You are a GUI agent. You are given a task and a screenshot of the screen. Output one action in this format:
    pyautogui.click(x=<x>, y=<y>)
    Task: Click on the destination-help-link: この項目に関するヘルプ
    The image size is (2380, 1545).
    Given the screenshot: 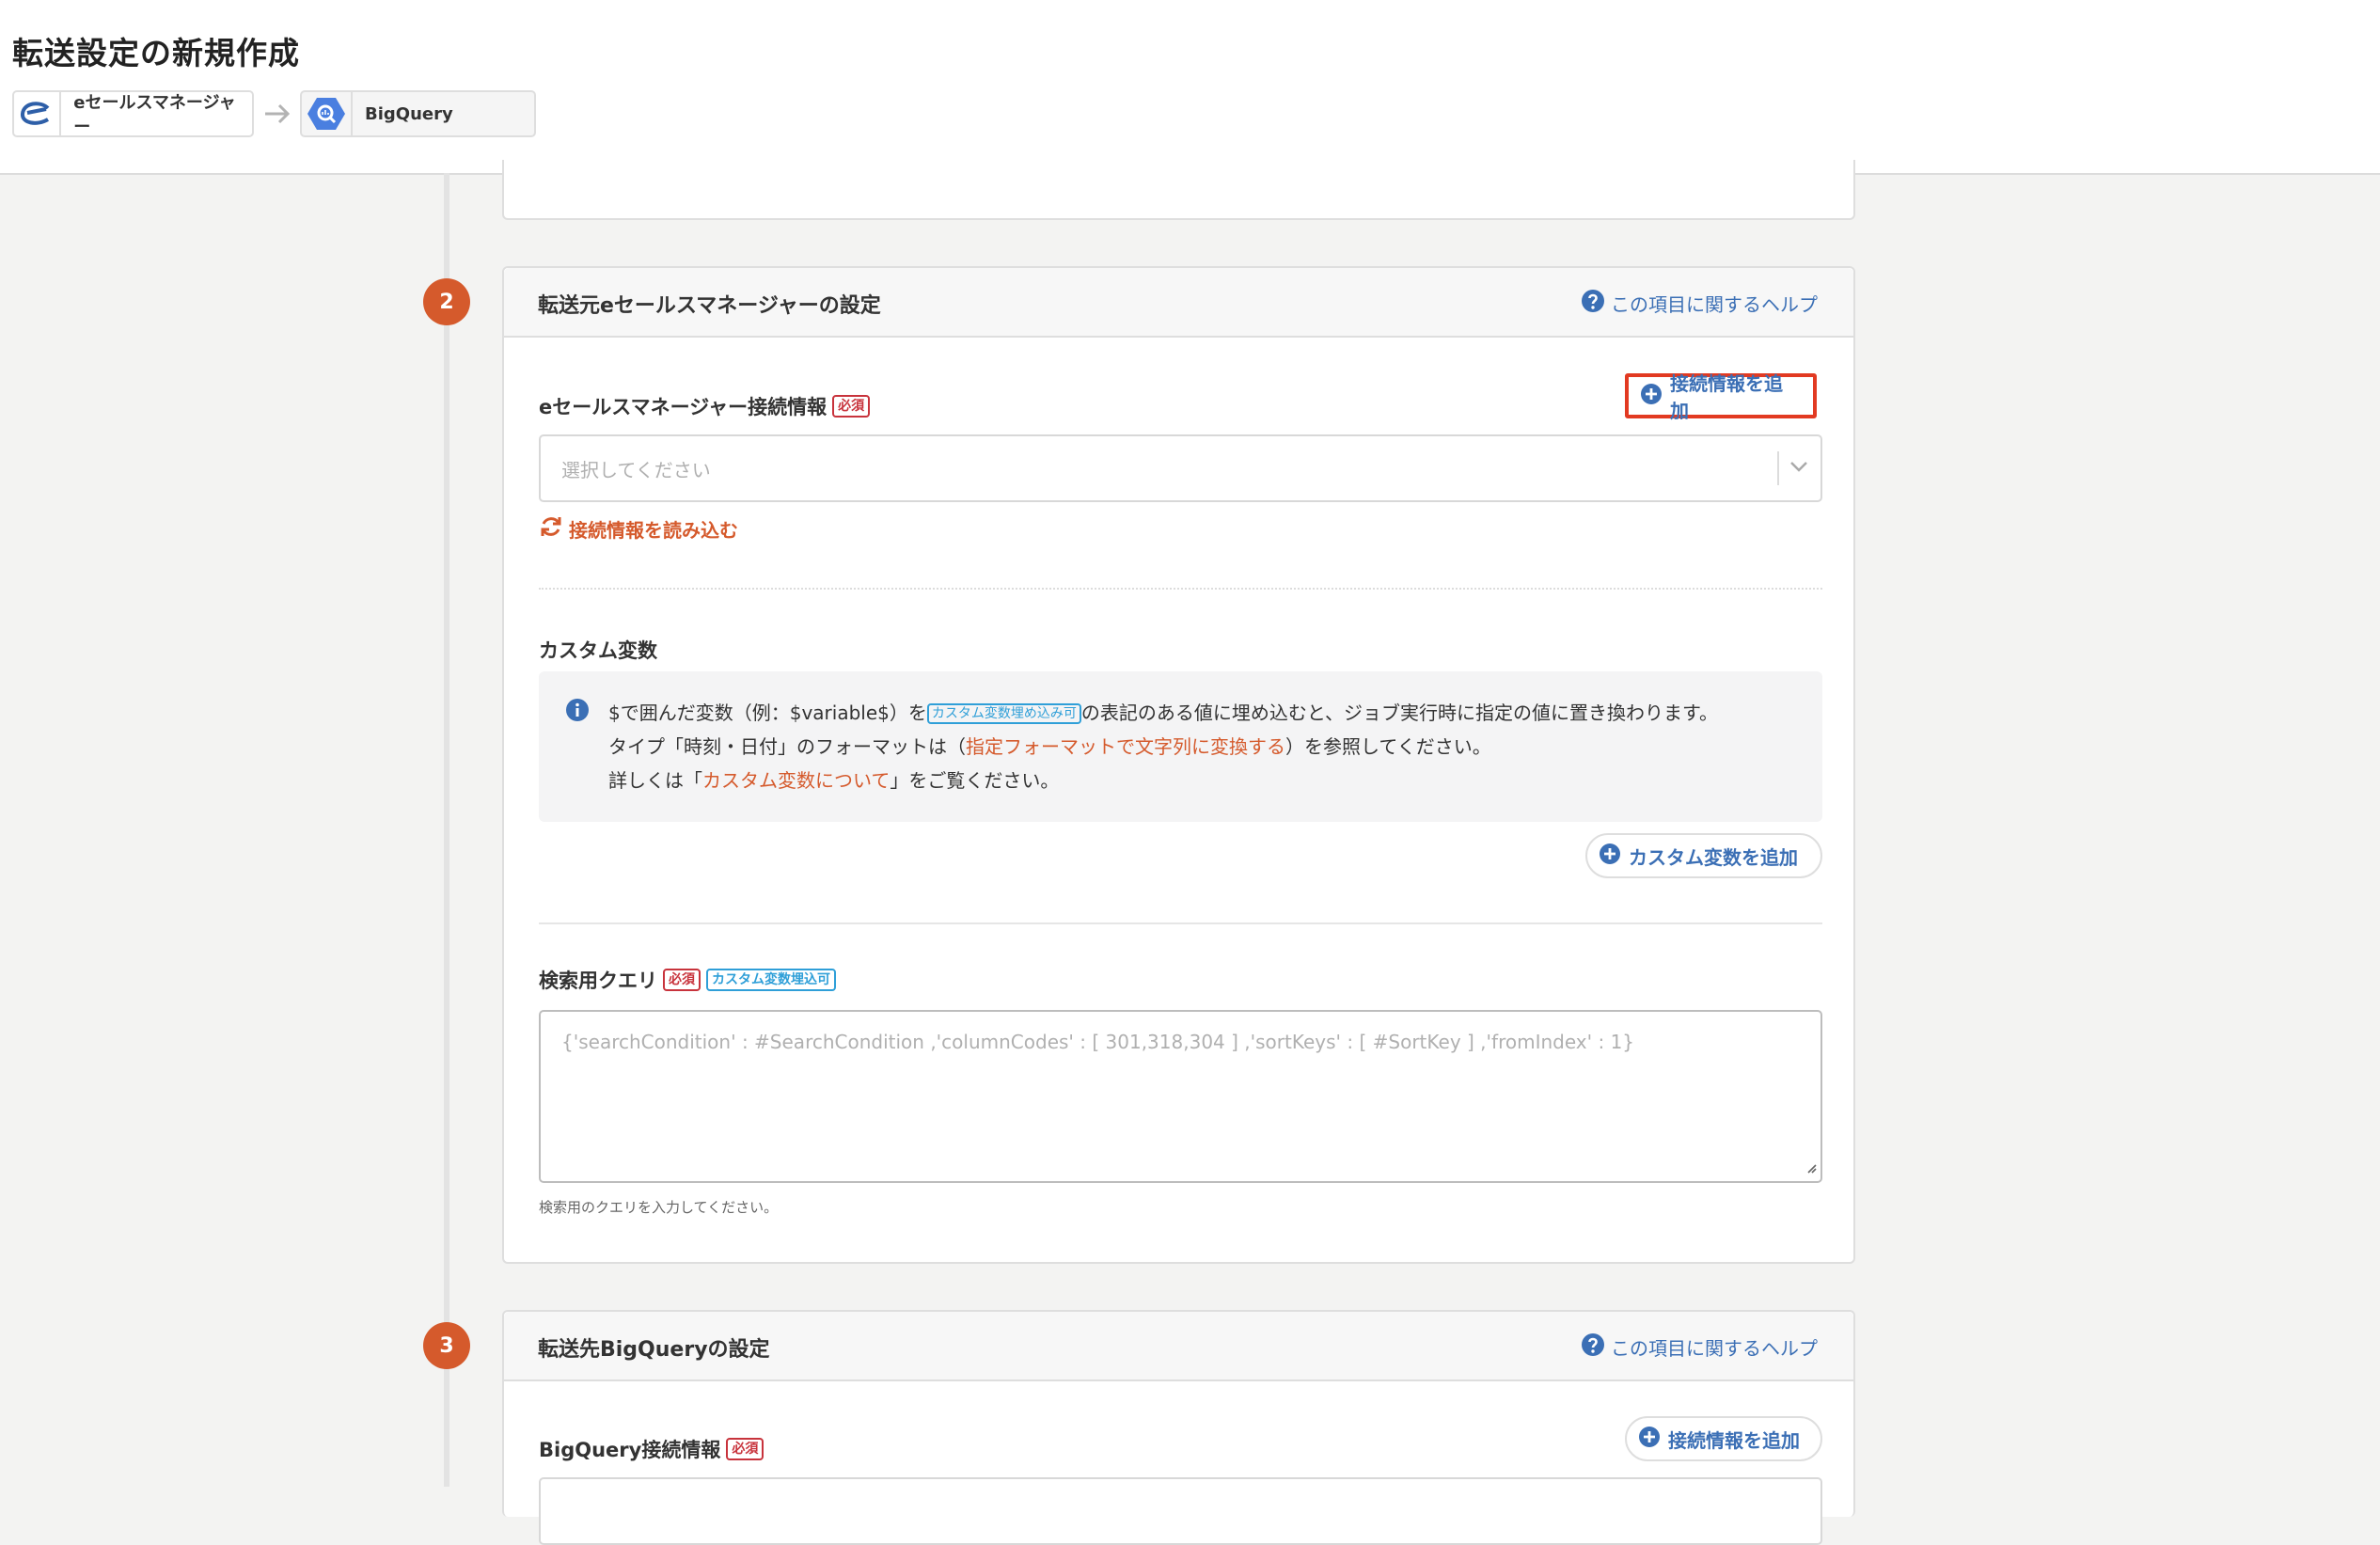 What is the action you would take?
    pyautogui.click(x=1699, y=1347)
    